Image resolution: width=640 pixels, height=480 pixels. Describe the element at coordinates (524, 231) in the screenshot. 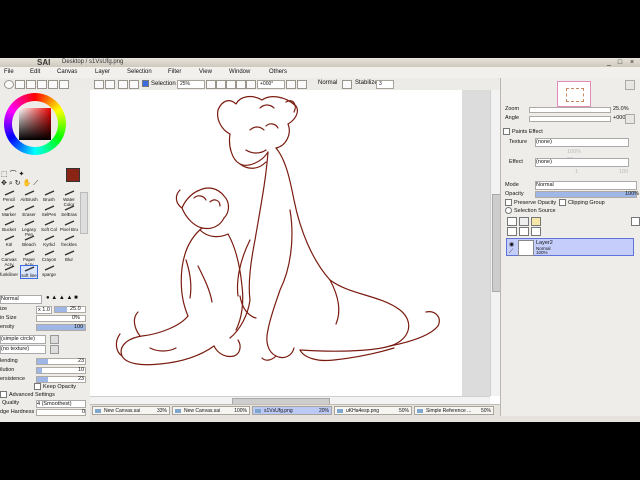

I see `merge-down-icon` at that location.